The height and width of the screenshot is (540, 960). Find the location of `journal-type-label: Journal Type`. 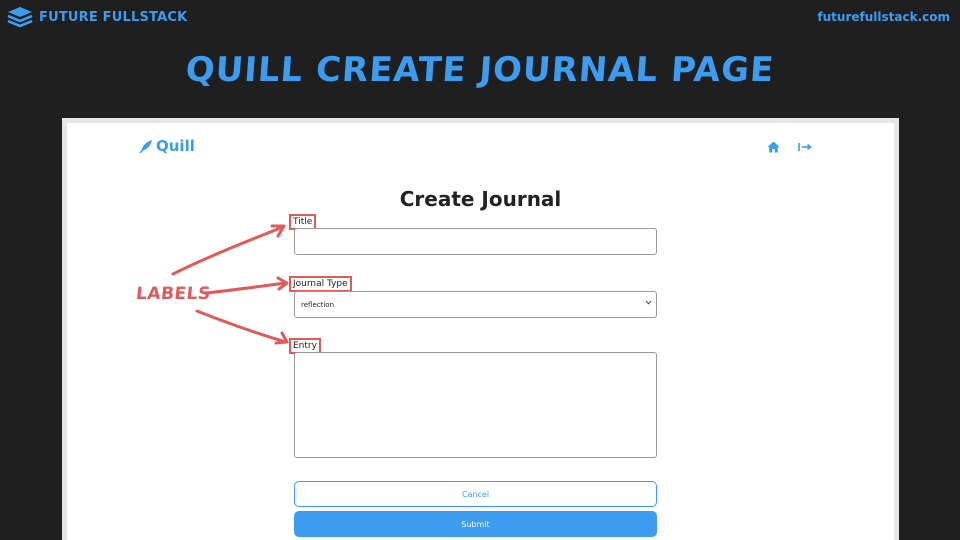

journal-type-label: Journal Type is located at coordinates (320, 284).